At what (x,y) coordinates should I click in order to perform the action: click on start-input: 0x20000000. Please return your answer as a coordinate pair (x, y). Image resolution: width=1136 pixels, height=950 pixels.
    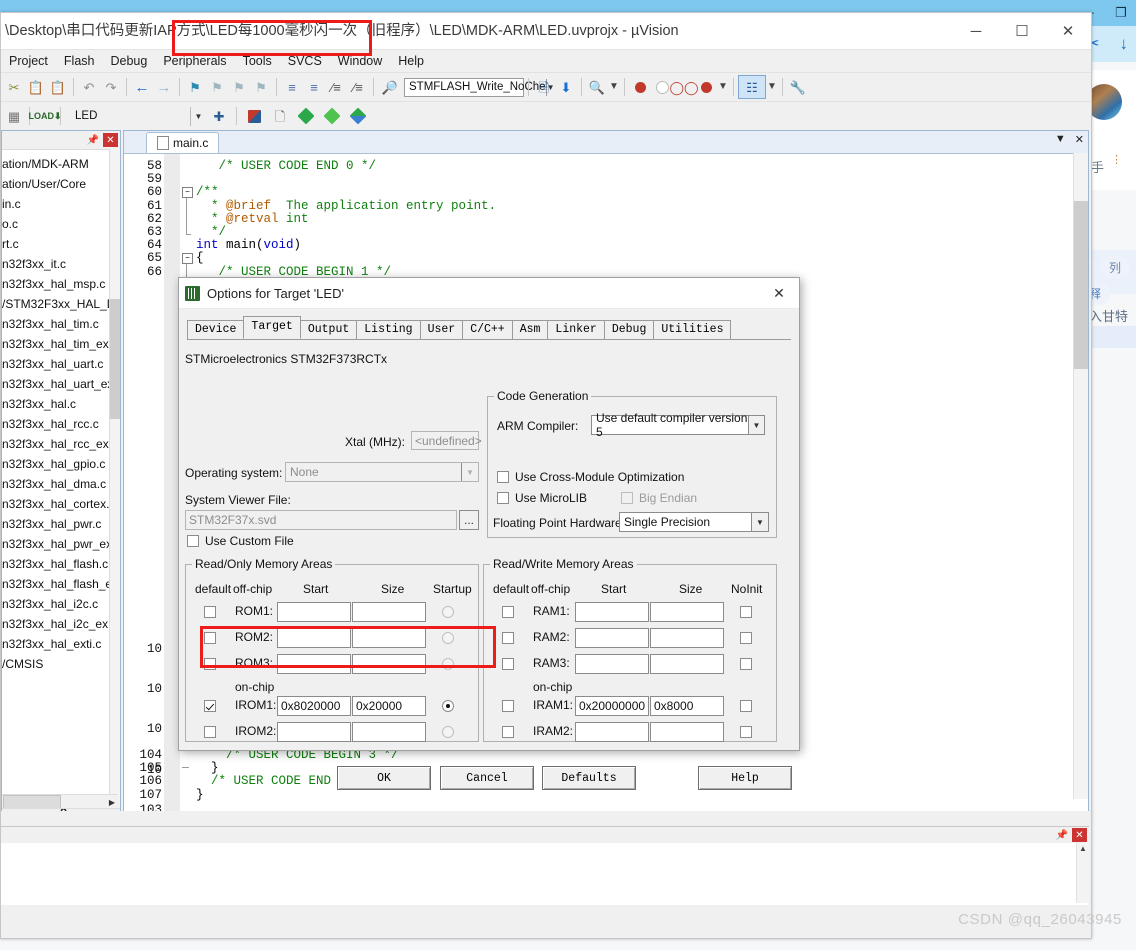
    Looking at the image, I should click on (612, 706).